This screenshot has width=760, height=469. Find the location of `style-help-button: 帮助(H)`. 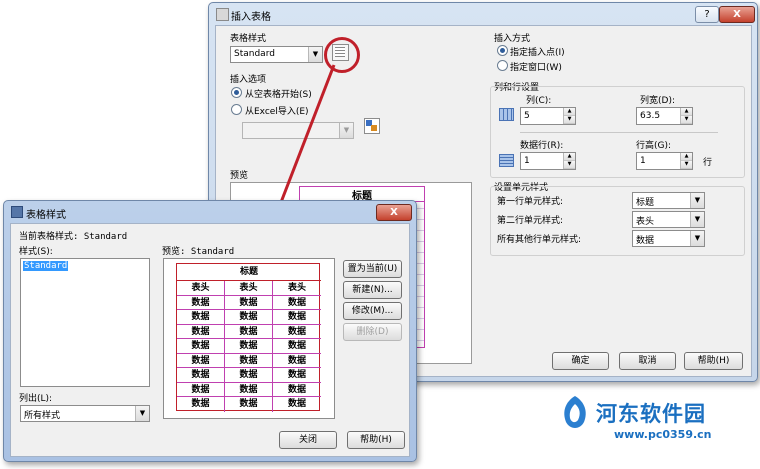

style-help-button: 帮助(H) is located at coordinates (376, 440).